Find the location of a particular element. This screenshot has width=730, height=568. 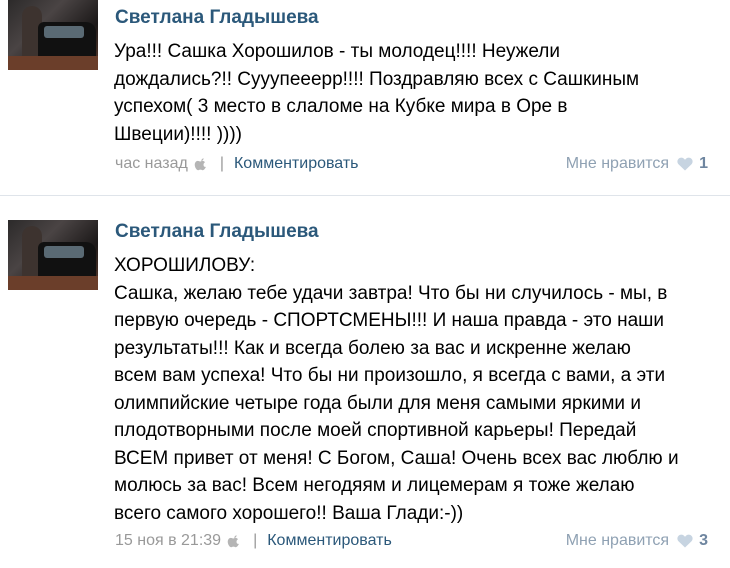

post-meta: час назад | Комментировать is located at coordinates (237, 164).